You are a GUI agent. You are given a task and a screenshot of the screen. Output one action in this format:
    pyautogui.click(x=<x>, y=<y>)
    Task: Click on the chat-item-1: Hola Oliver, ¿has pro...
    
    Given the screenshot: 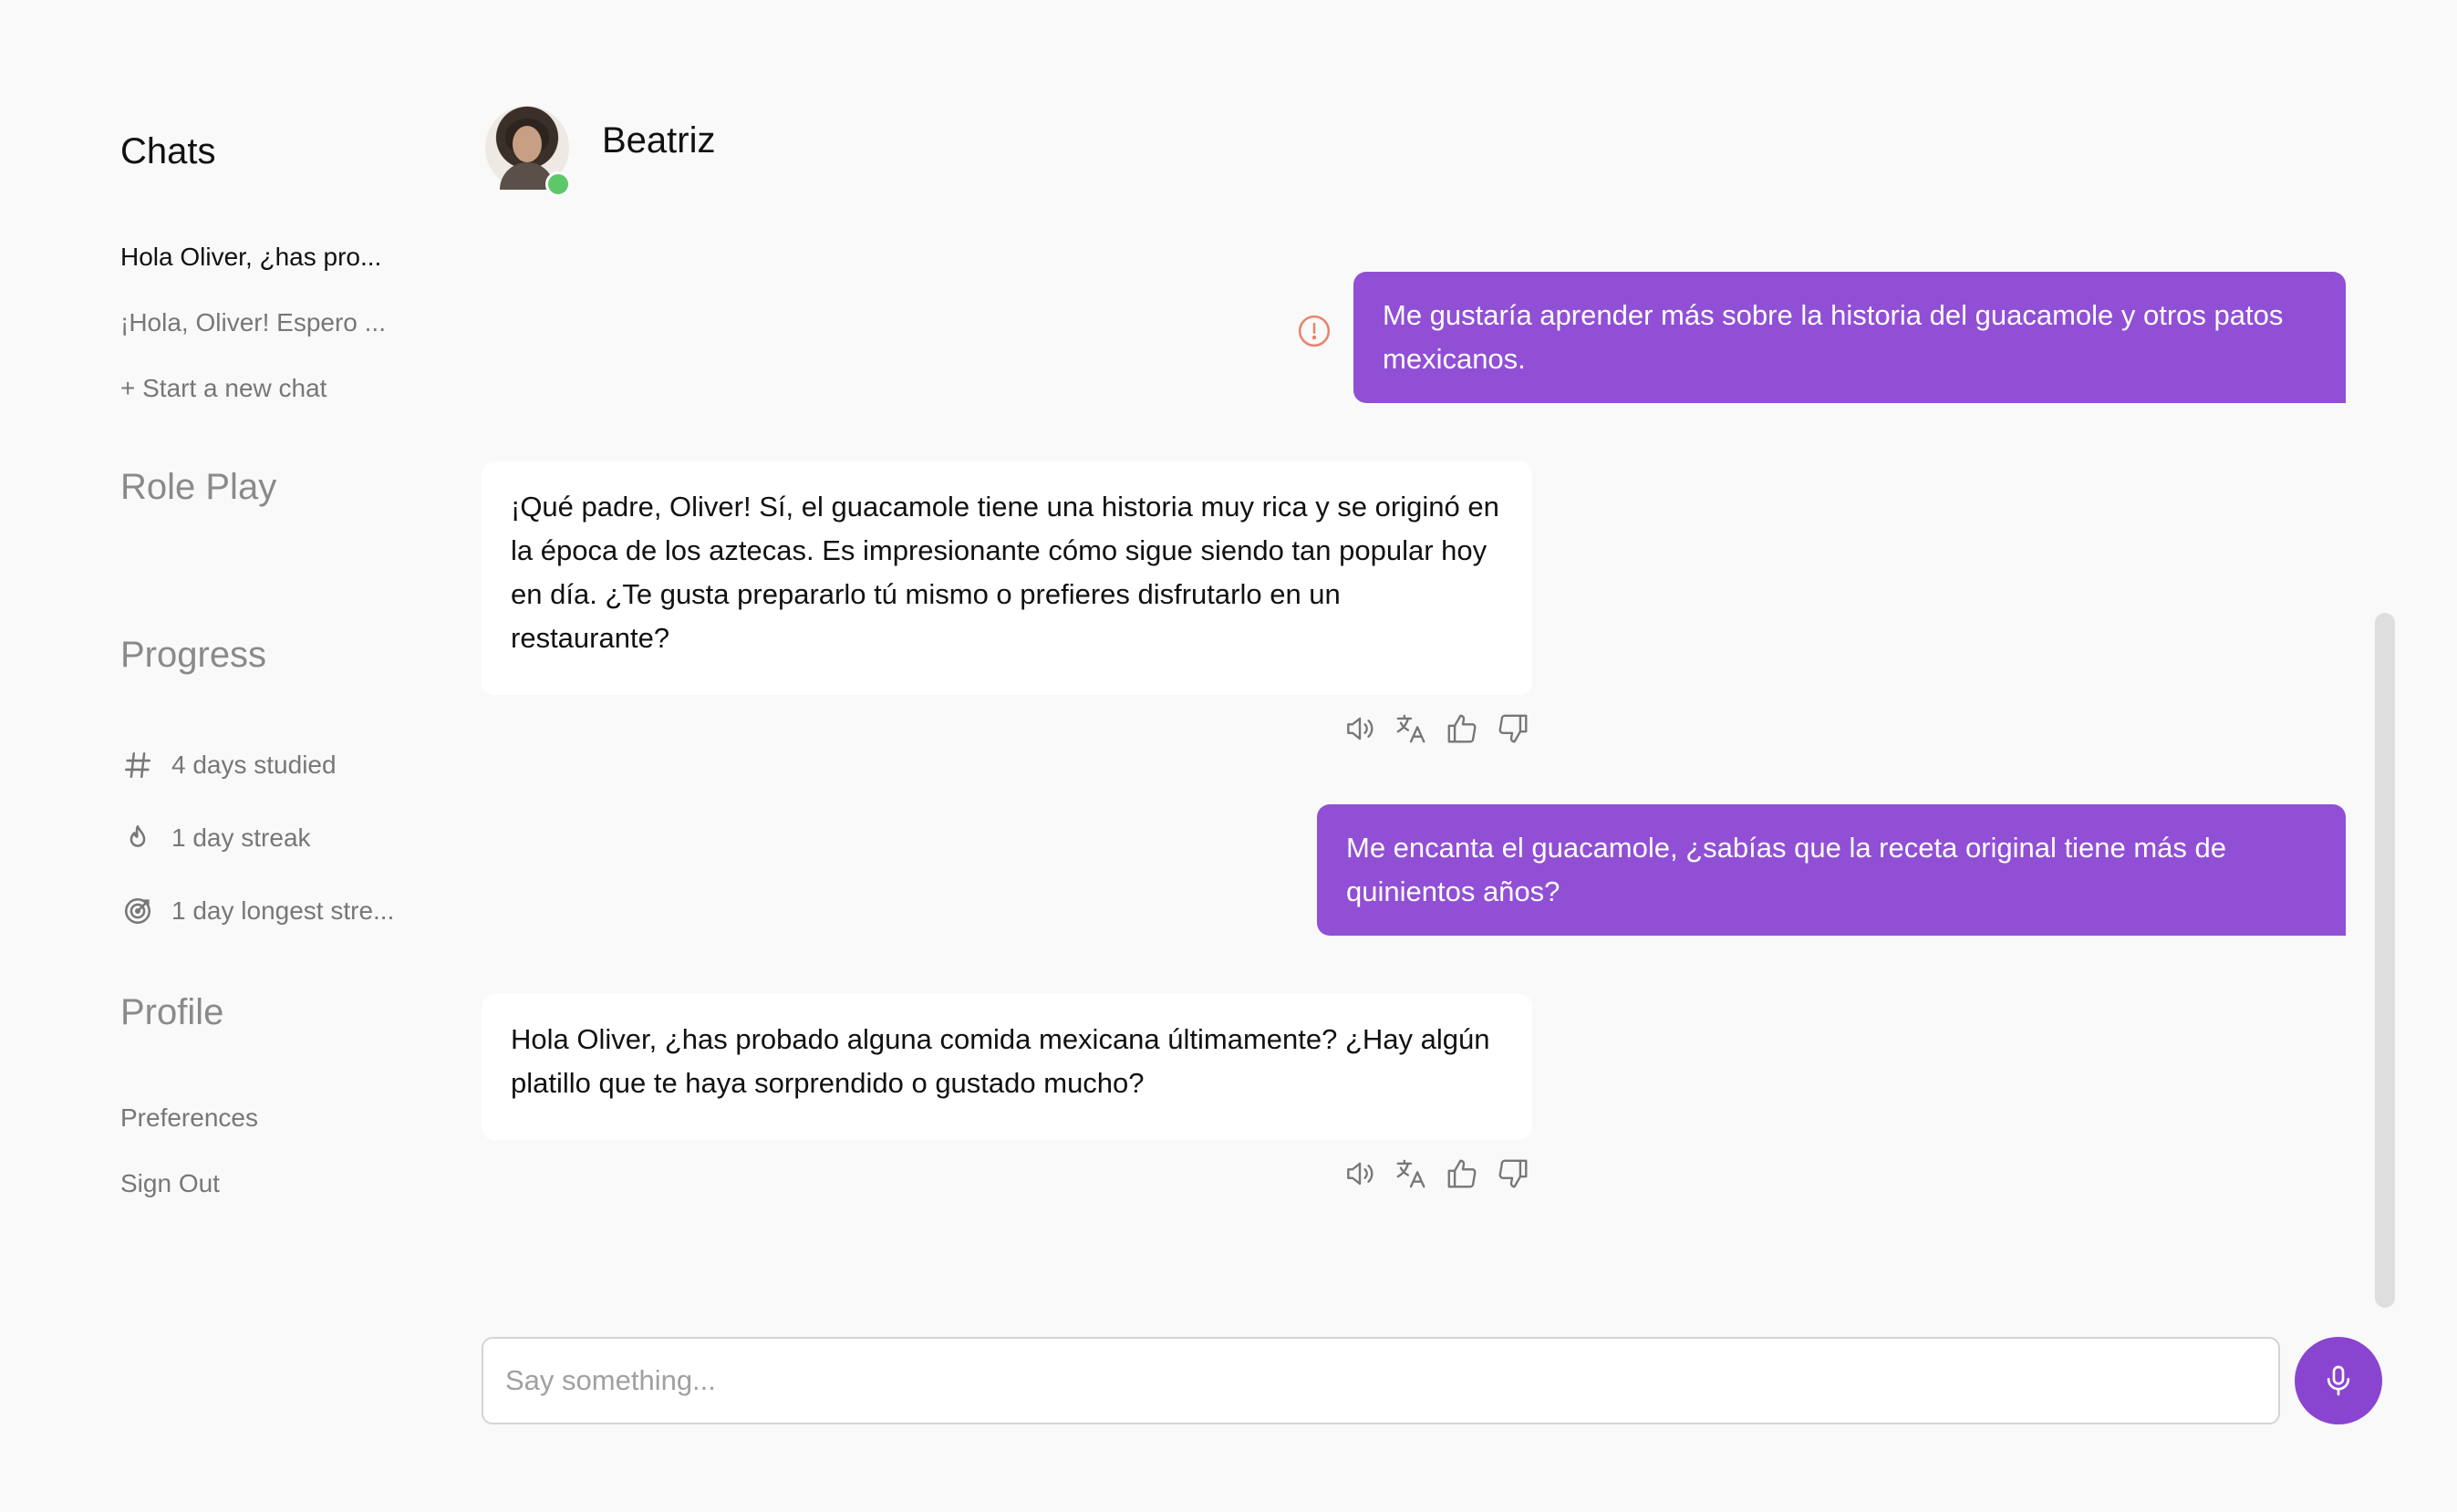 What is the action you would take?
    pyautogui.click(x=251, y=257)
    